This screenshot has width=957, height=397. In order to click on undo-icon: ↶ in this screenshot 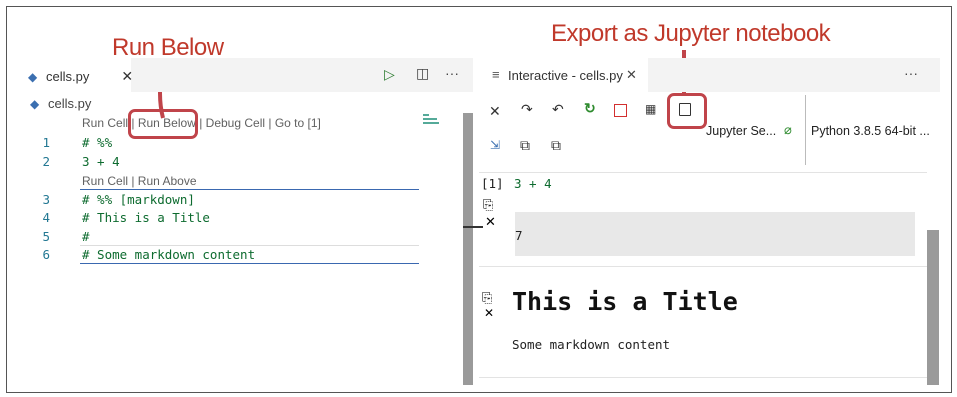, I will do `click(558, 109)`.